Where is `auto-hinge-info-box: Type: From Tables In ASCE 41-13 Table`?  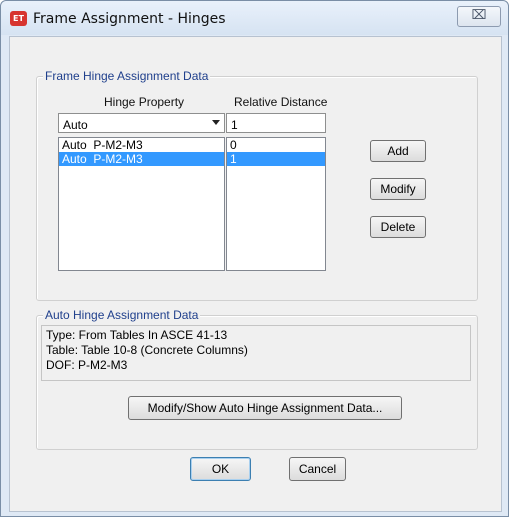 auto-hinge-info-box: Type: From Tables In ASCE 41-13 Table is located at coordinates (256, 353).